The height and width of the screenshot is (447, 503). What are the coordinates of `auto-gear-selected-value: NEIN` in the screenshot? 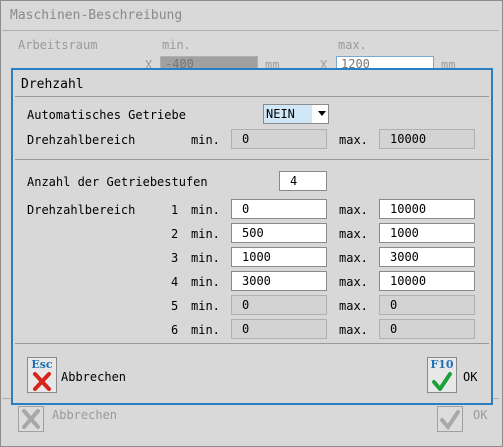 It's located at (288, 114).